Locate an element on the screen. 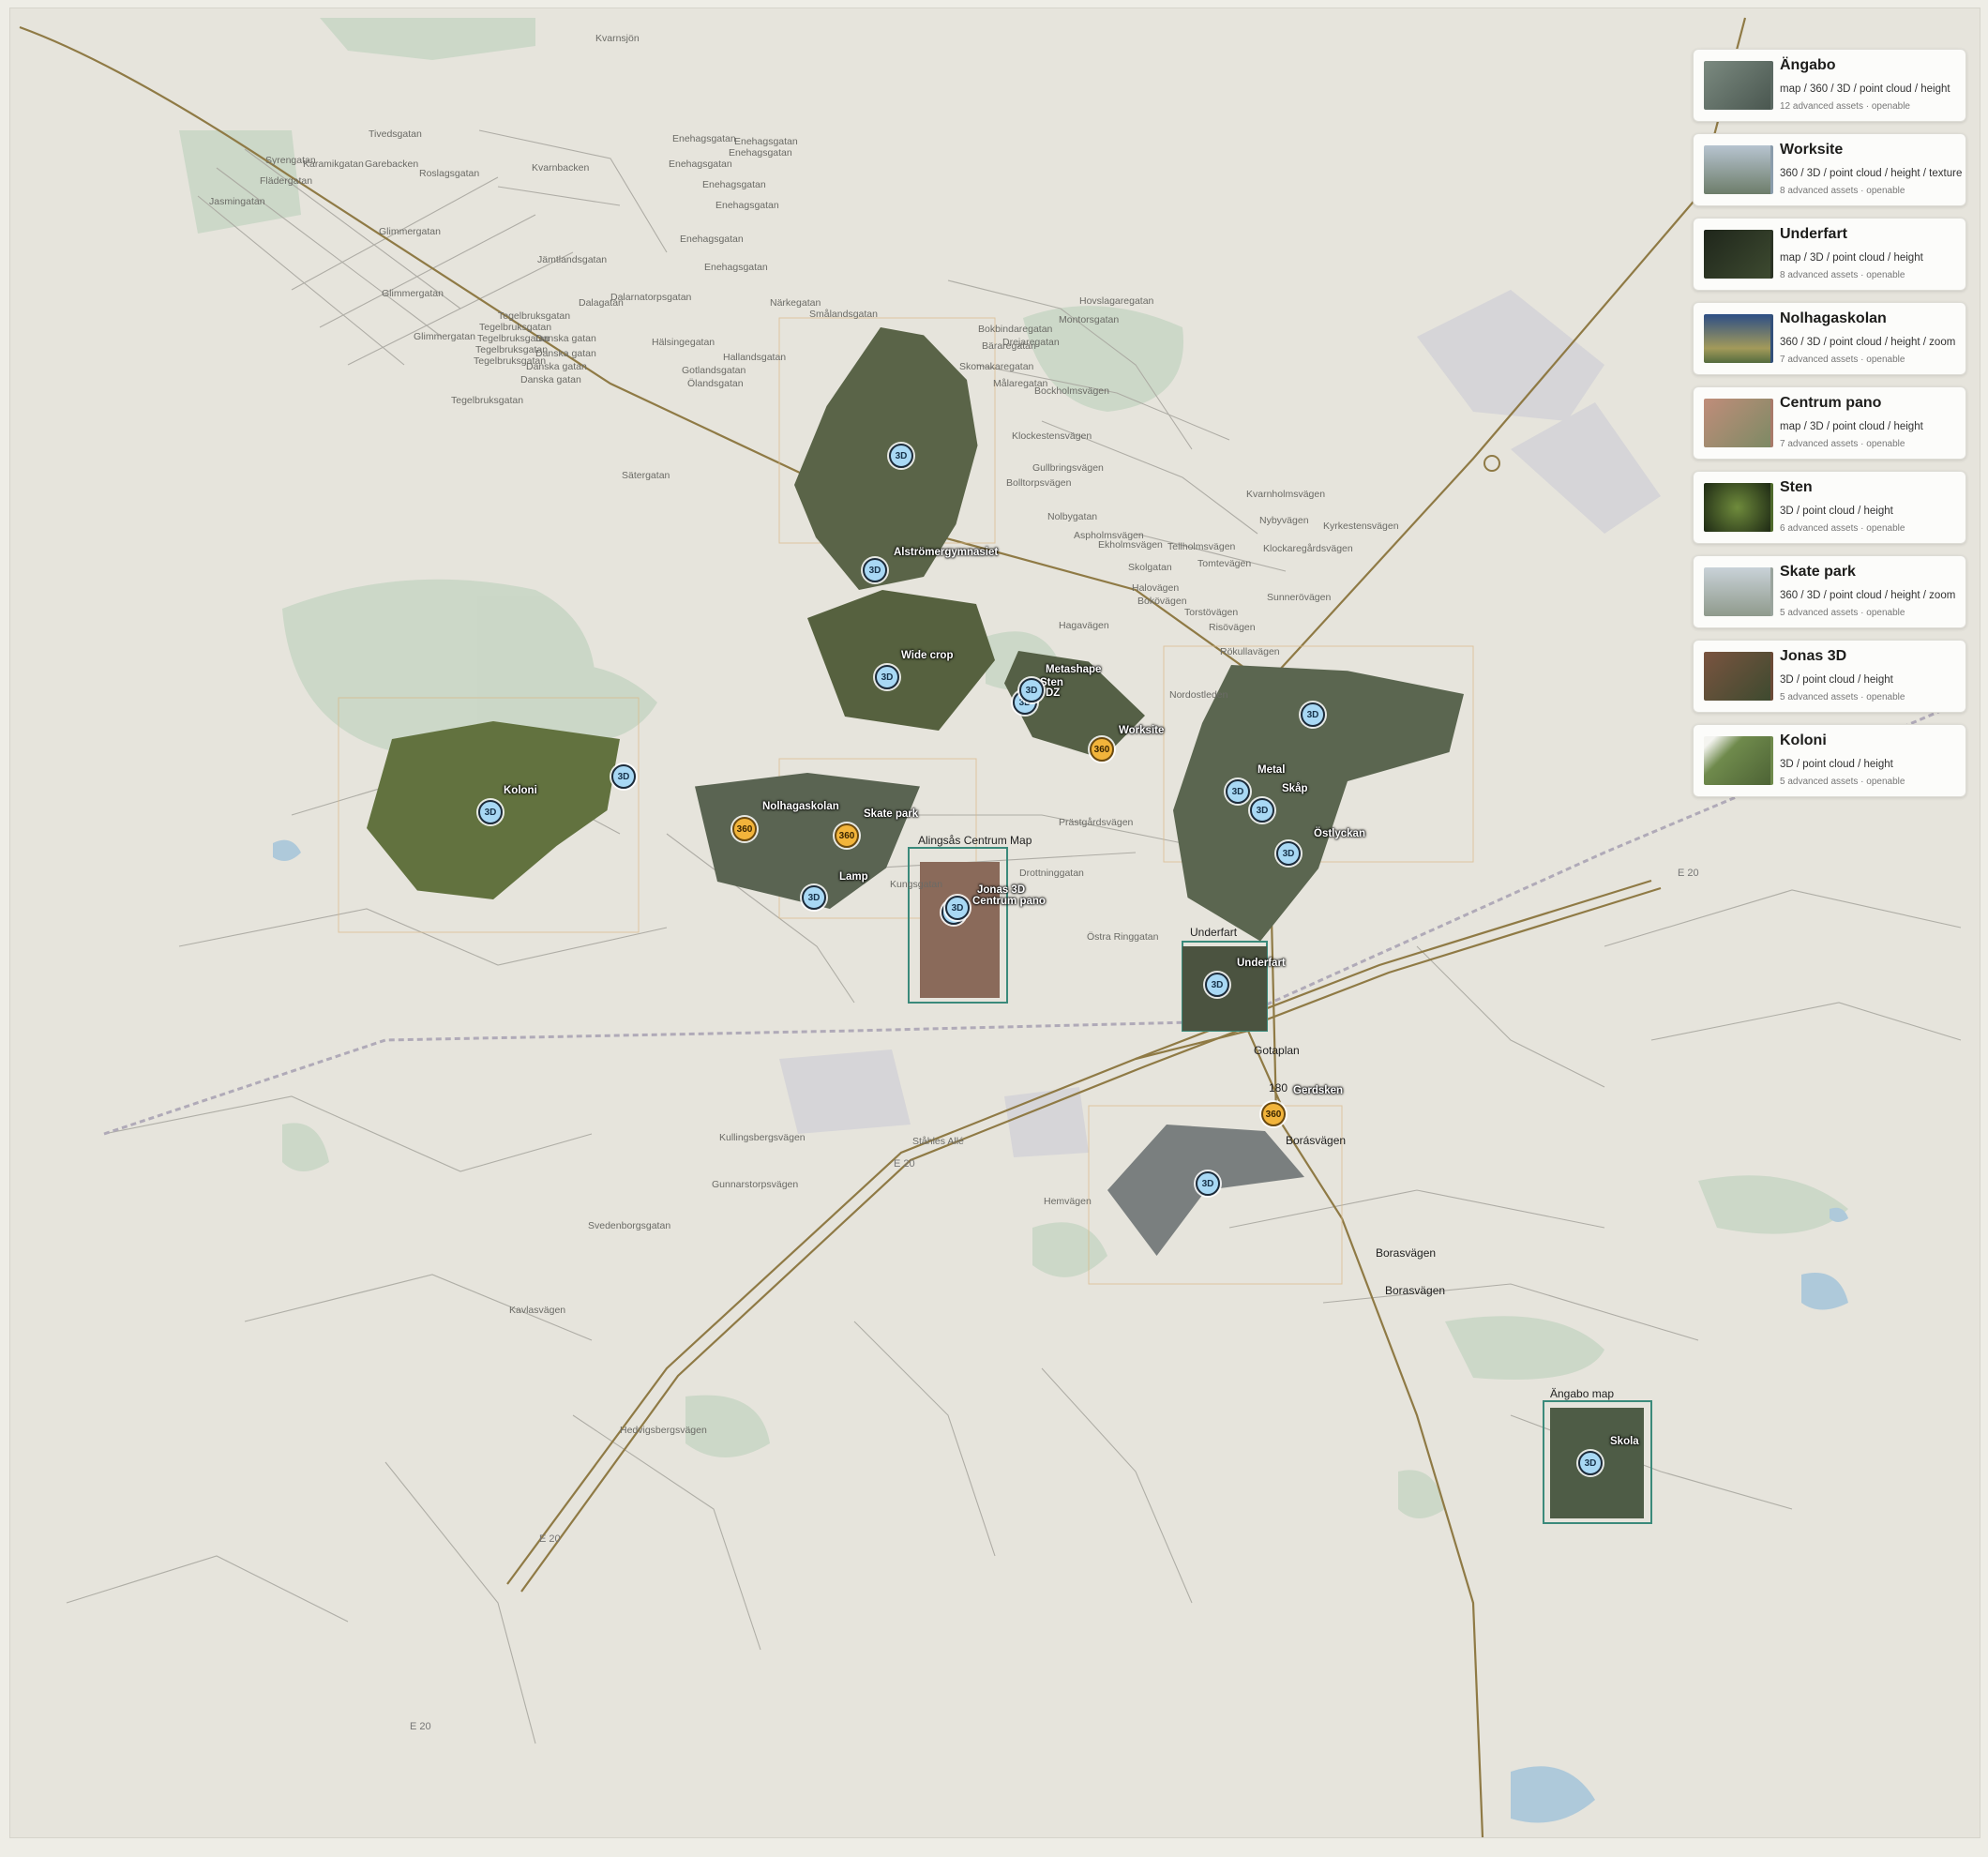  project-label: Wide crop is located at coordinates (927, 655).